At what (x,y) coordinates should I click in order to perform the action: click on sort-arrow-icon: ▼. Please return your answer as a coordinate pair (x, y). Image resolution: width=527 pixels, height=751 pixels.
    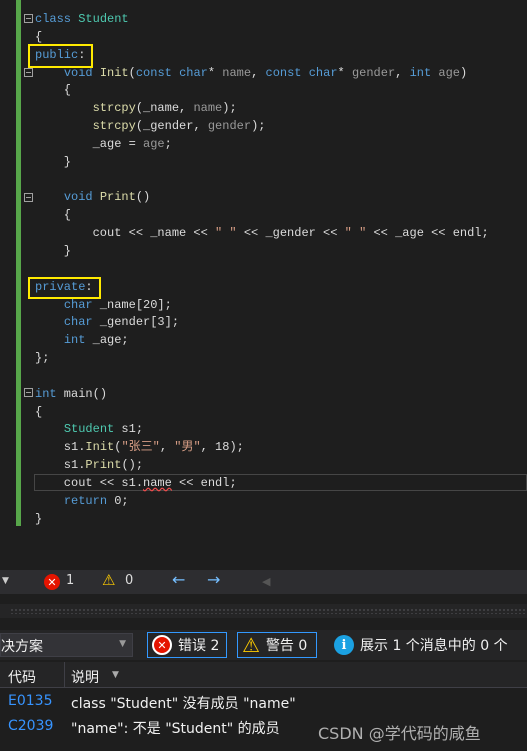
    Looking at the image, I should click on (115, 675).